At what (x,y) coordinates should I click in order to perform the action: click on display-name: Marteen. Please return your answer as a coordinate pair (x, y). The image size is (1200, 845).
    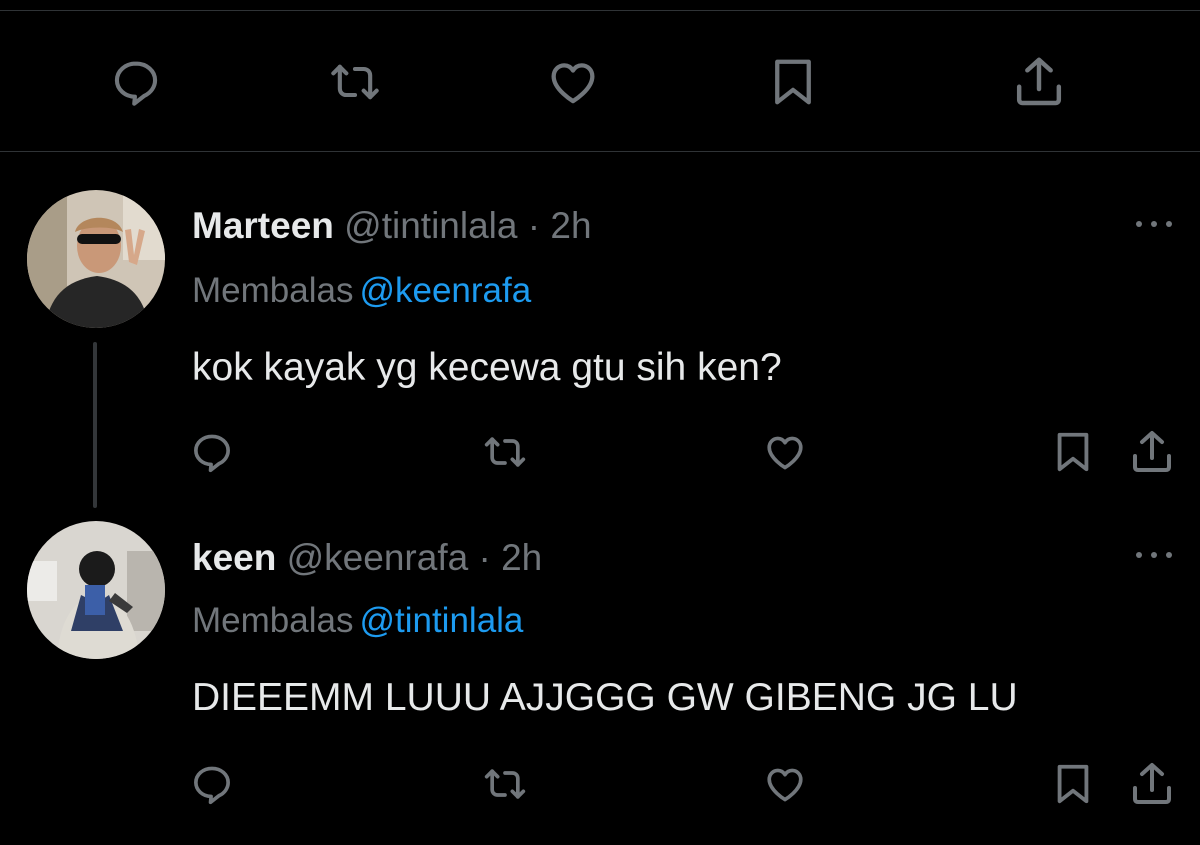
    Looking at the image, I should click on (263, 225).